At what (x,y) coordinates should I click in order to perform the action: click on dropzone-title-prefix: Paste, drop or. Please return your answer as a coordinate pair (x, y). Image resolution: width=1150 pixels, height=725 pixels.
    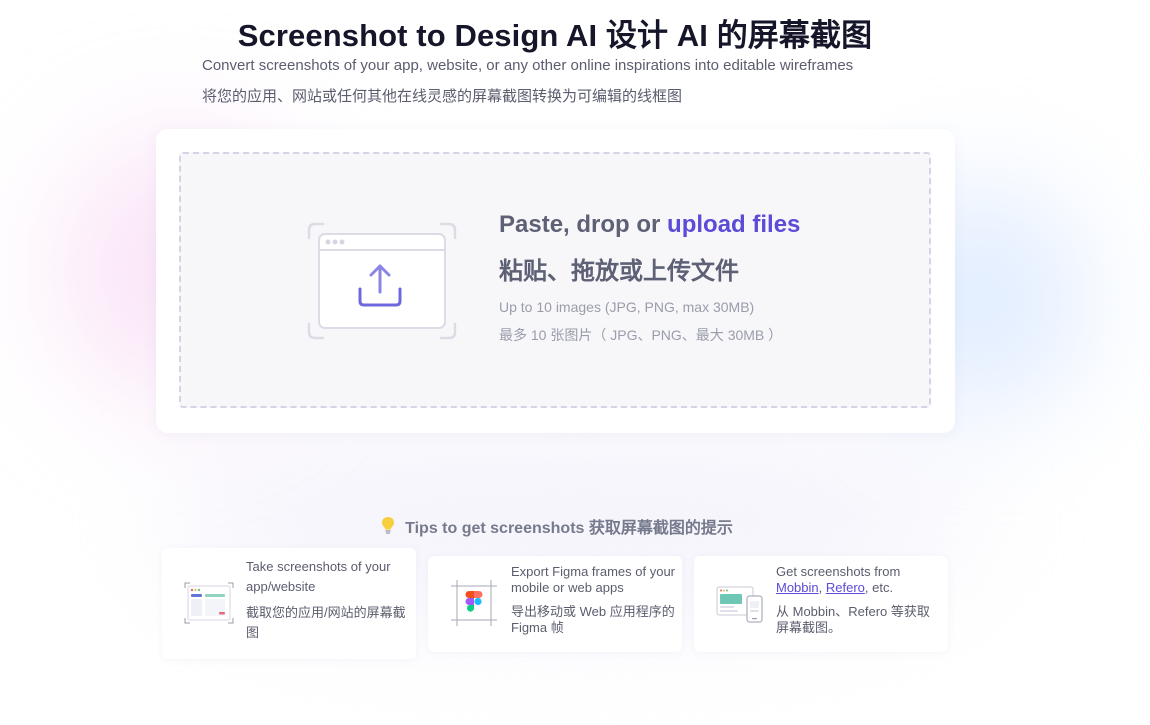
    Looking at the image, I should click on (583, 224).